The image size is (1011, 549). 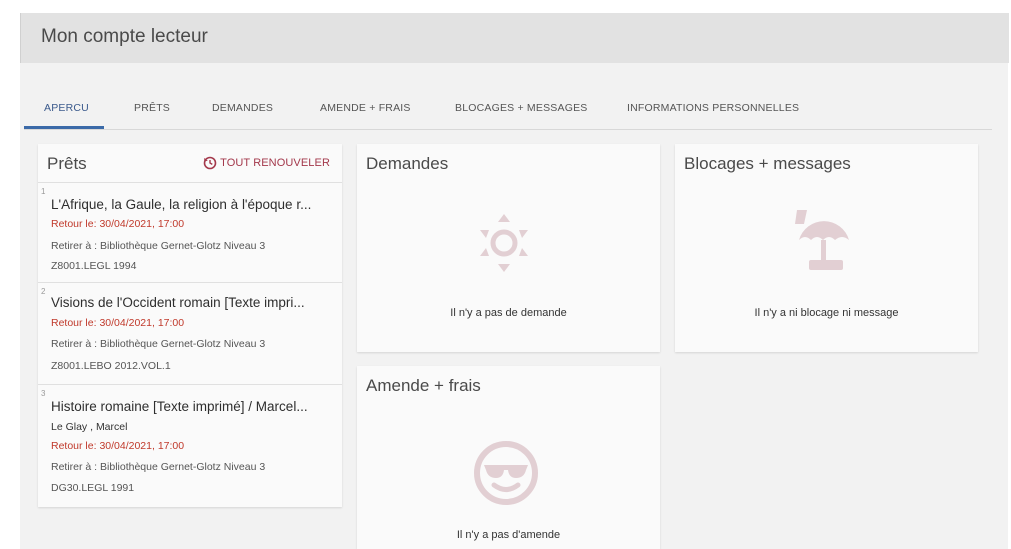 I want to click on loan-callnumber: Z8001.LEGL 1994, so click(x=94, y=266).